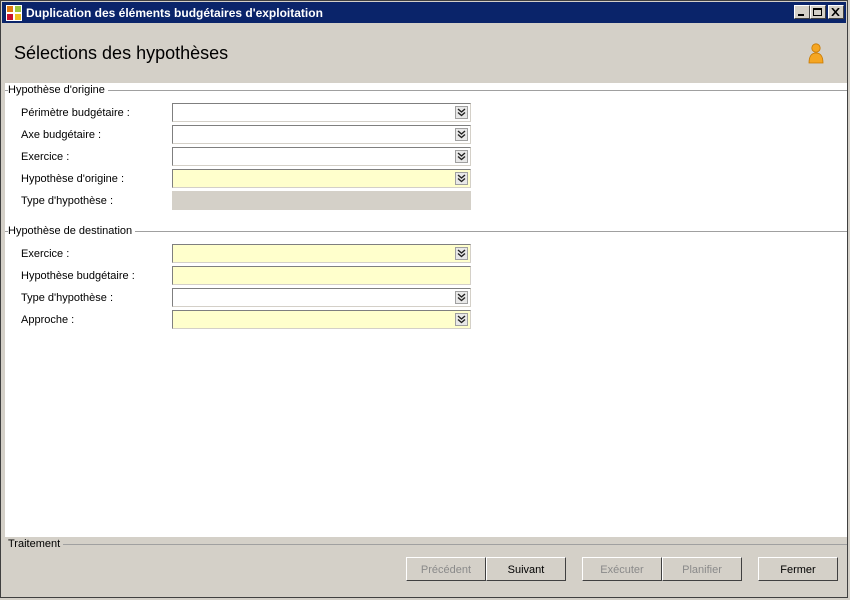 This screenshot has height=600, width=850. I want to click on maximize-icon, so click(817, 12).